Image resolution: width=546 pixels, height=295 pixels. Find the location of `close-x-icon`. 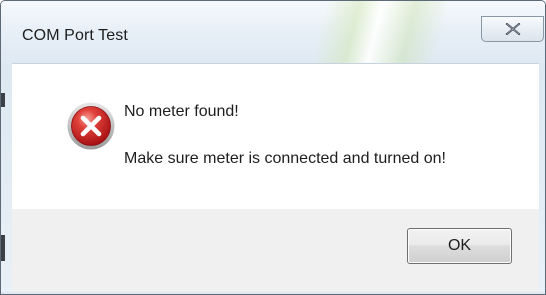

close-x-icon is located at coordinates (513, 29).